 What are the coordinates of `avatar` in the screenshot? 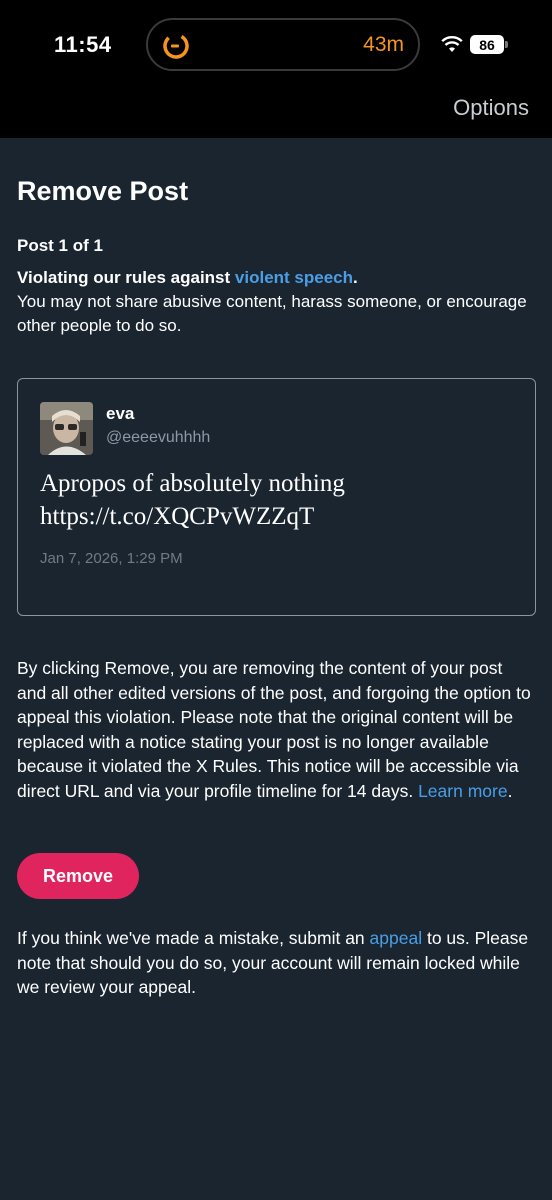 It's located at (66, 428).